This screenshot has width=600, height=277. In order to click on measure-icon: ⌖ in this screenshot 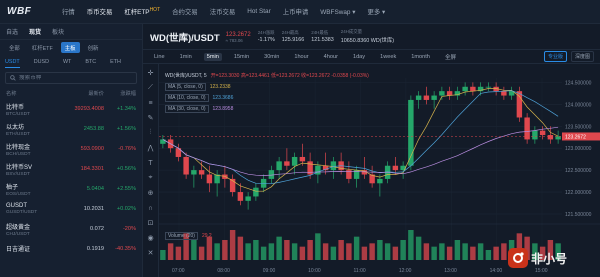, I will do `click(151, 178)`.